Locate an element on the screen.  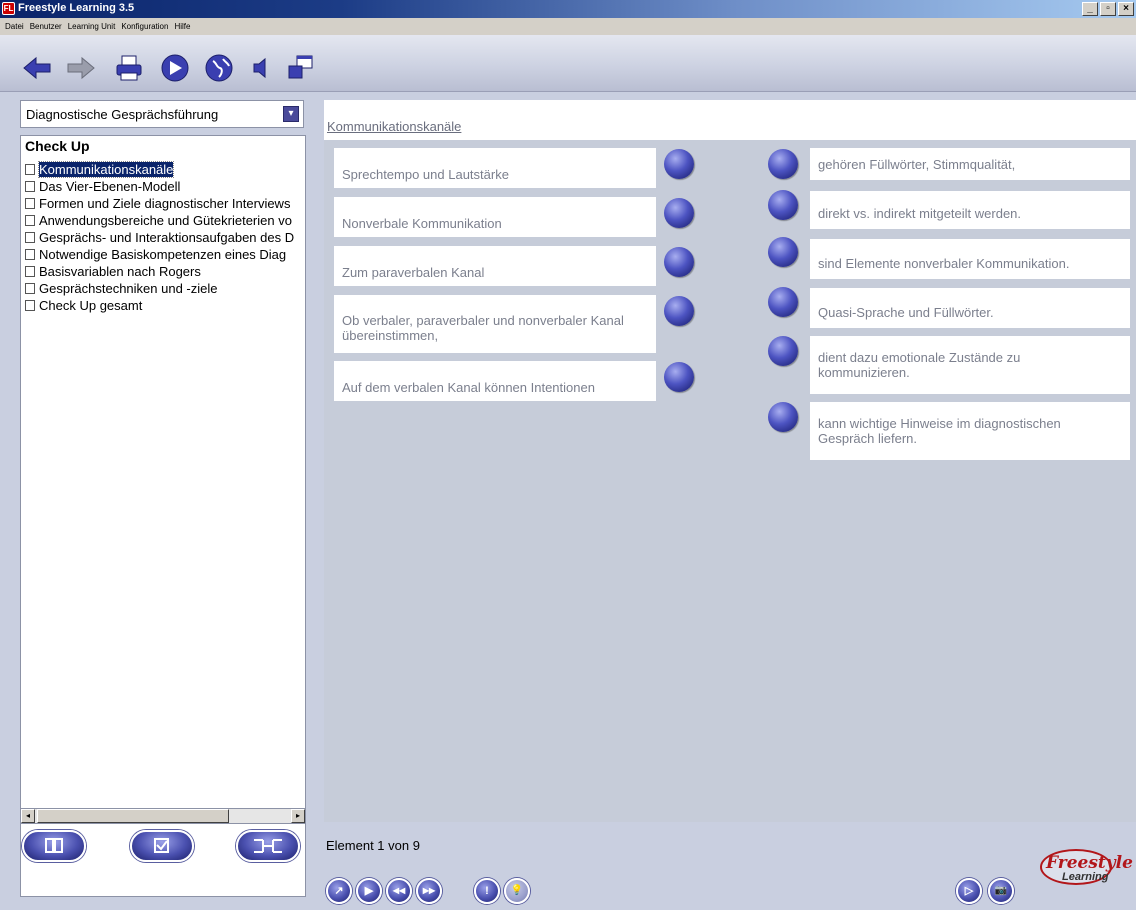
learning-unit-select: Diagnostische Gesprächsführung ▾ is located at coordinates (162, 114).